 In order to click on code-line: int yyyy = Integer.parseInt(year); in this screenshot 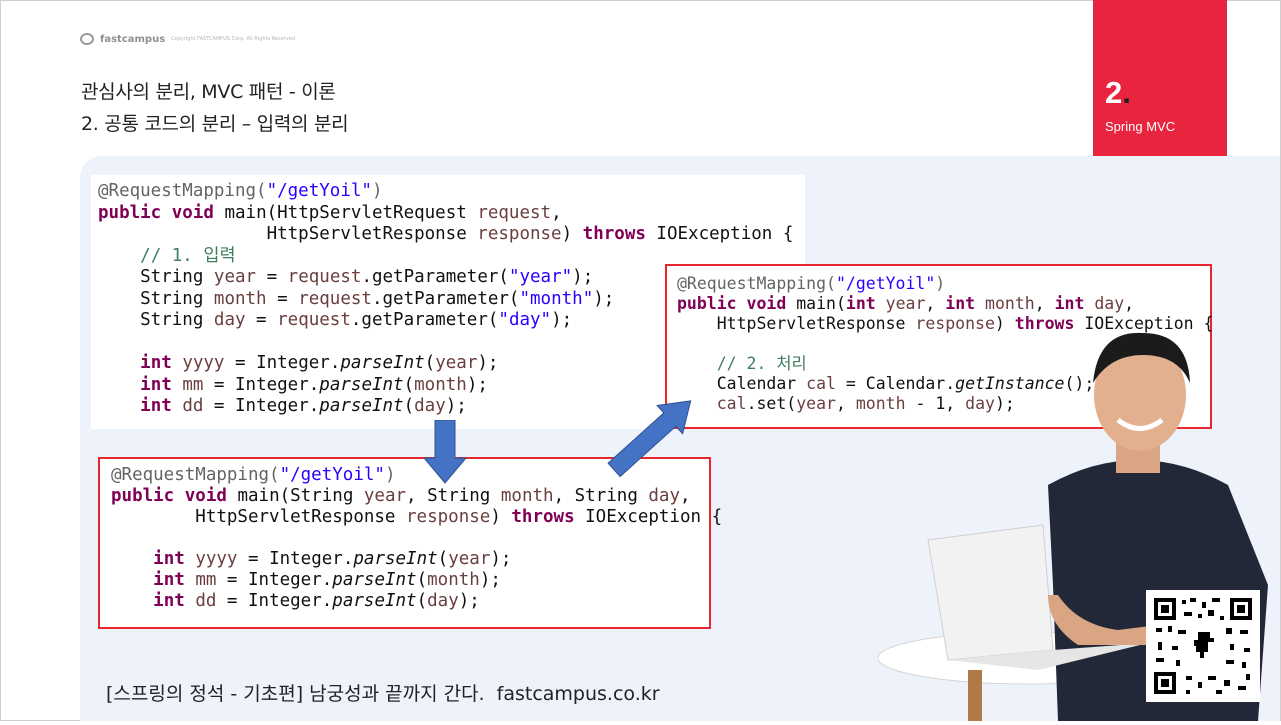, I will do `click(410, 559)`.